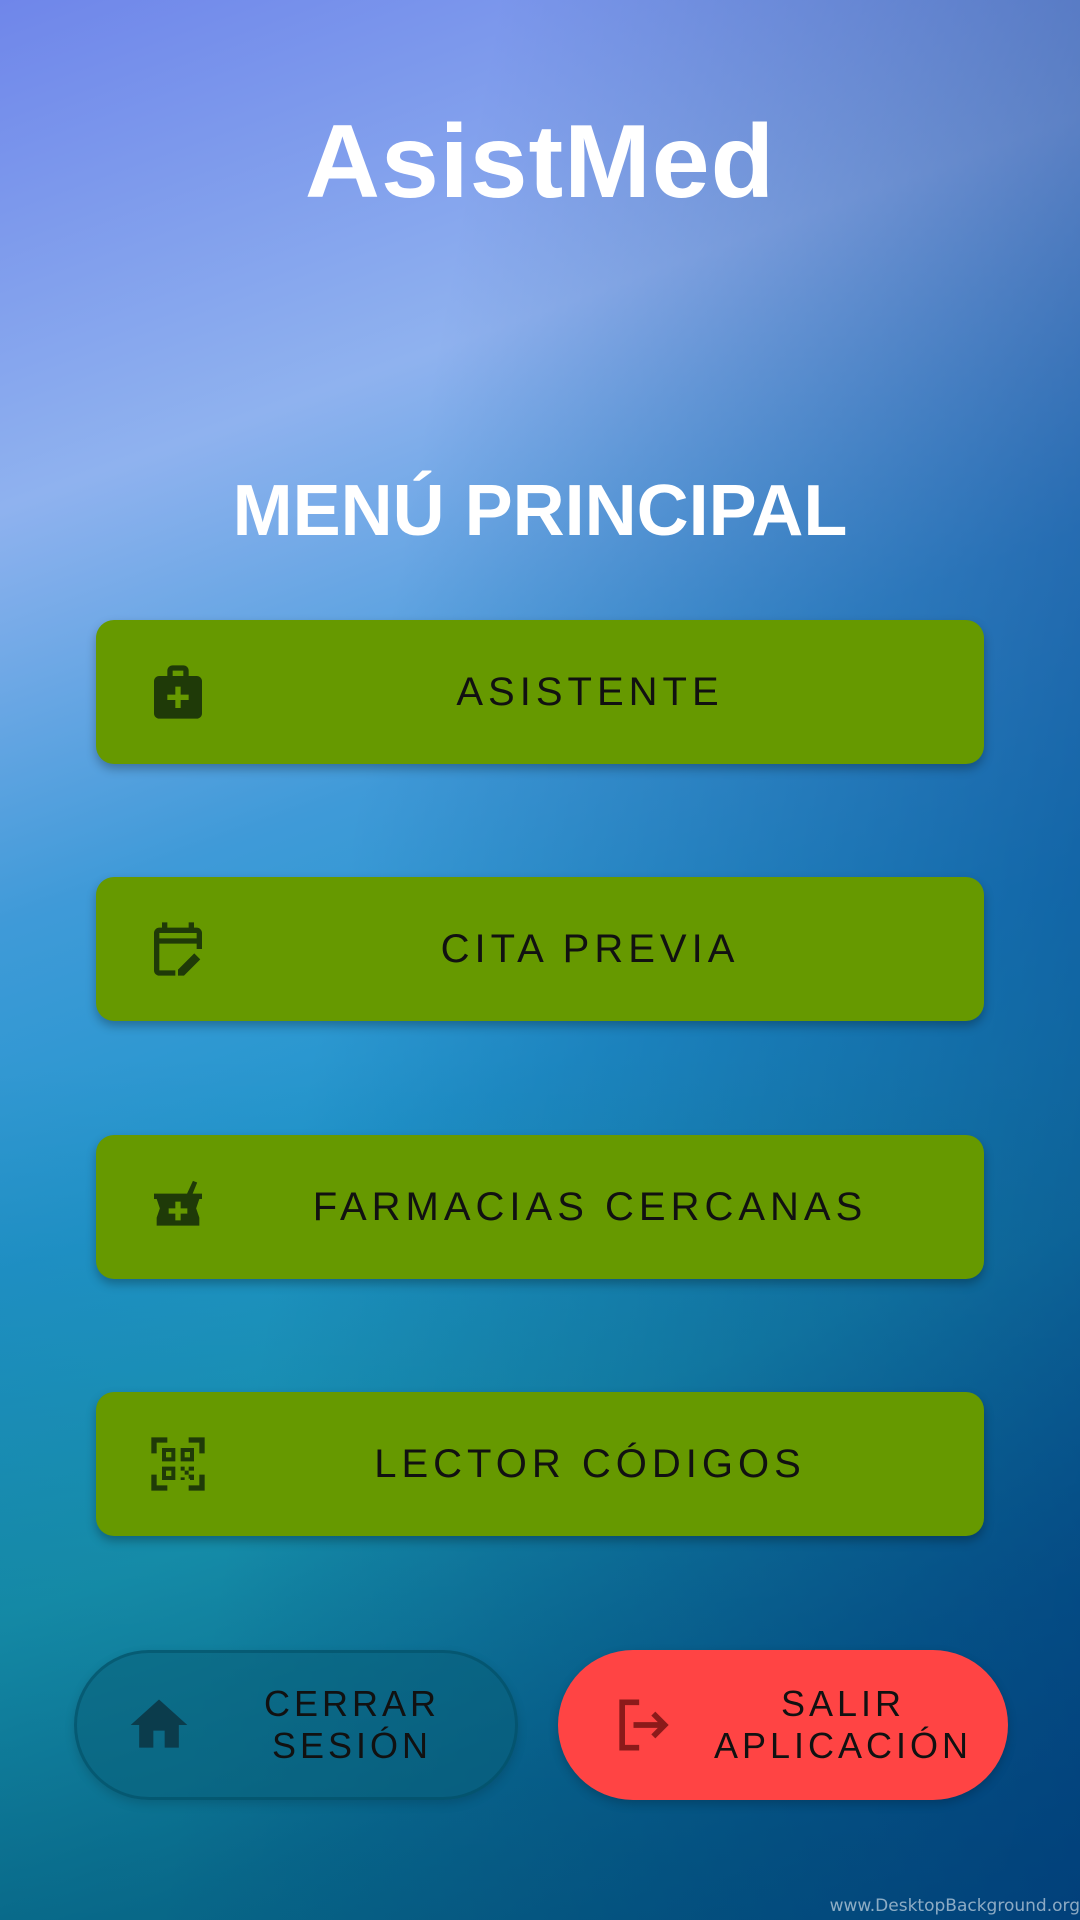 Image resolution: width=1080 pixels, height=1920 pixels. I want to click on farmacias-cercanas-button: FARMACIAS CERCANAS, so click(540, 1207).